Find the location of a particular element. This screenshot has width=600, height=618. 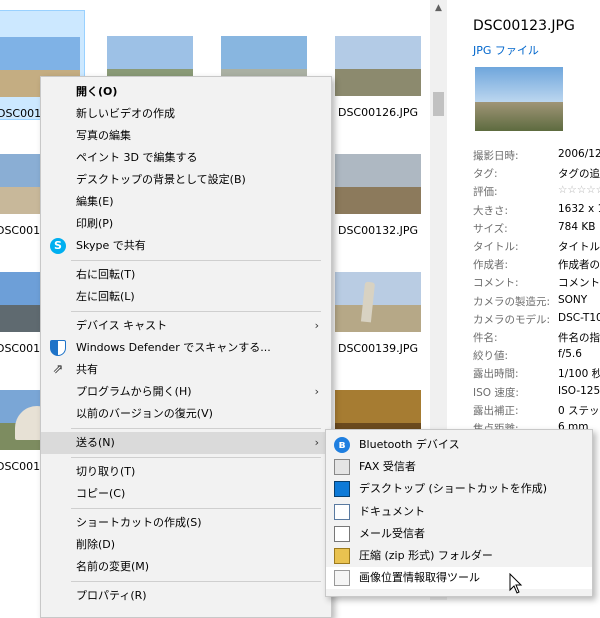

thumbnail-label: DSC00139.JPG is located at coordinates (378, 348).